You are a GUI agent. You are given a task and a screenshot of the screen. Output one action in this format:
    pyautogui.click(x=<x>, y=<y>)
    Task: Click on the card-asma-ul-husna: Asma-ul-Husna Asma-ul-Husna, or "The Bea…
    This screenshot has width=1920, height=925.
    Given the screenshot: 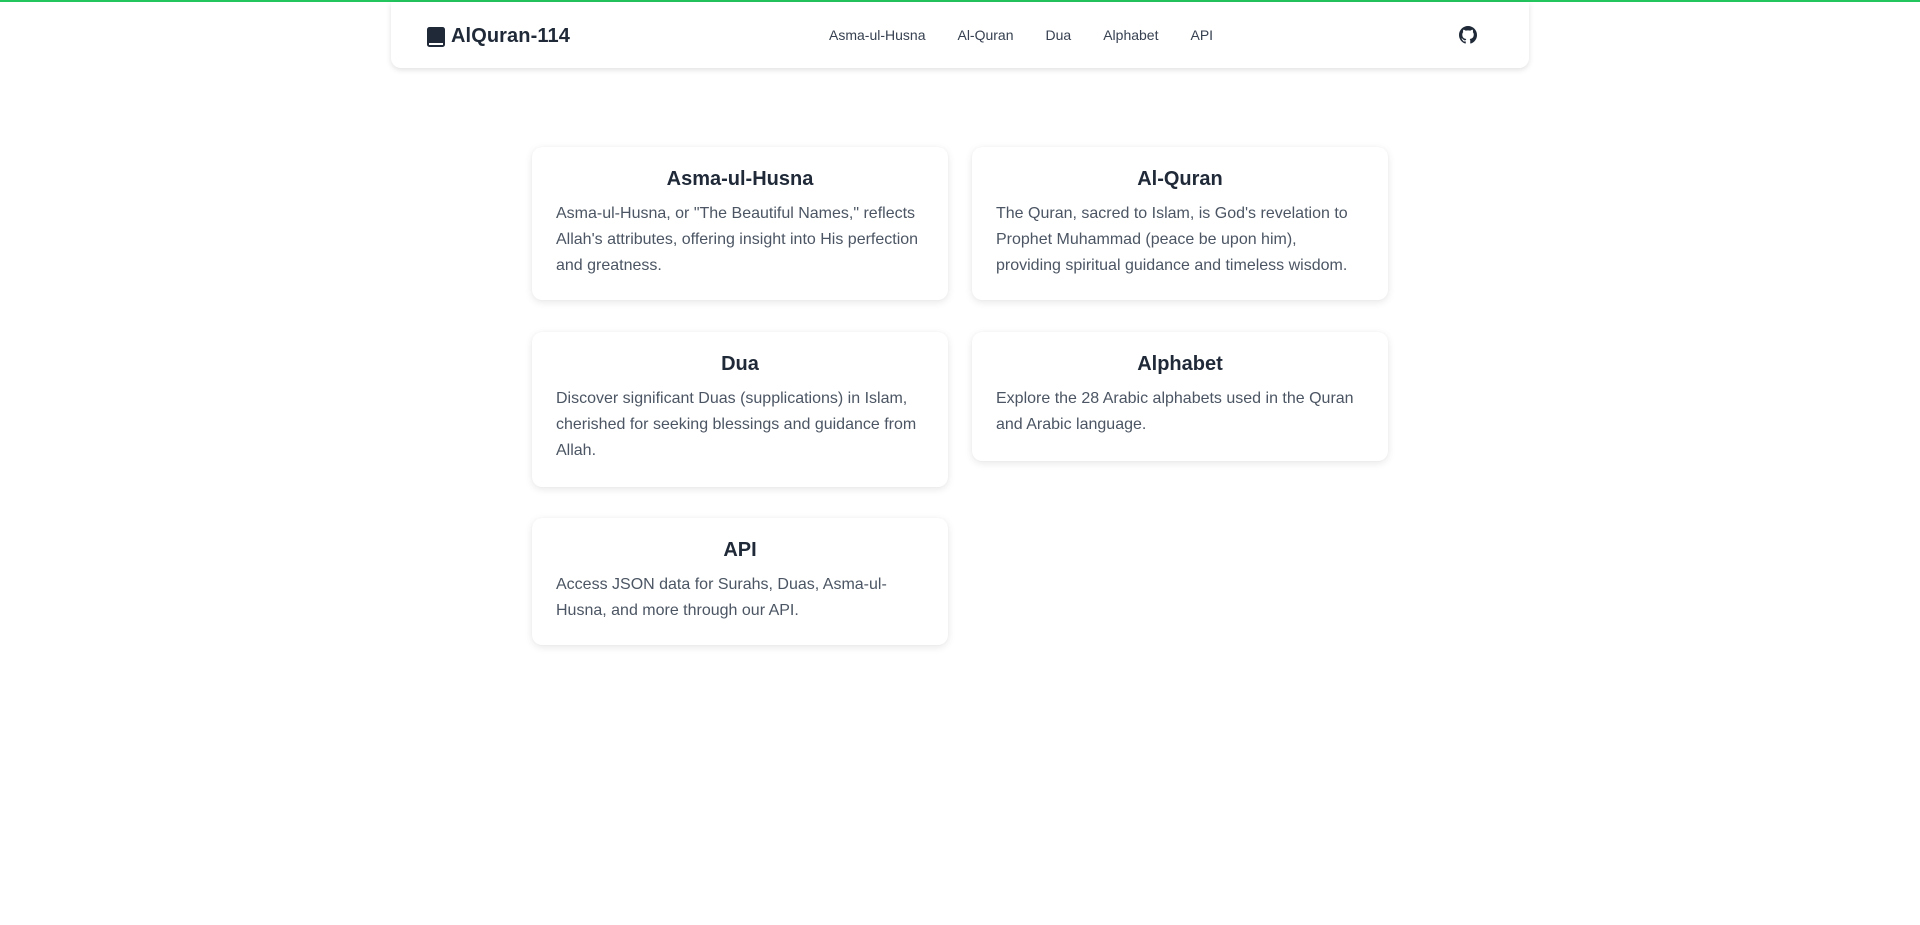 What is the action you would take?
    pyautogui.click(x=740, y=223)
    